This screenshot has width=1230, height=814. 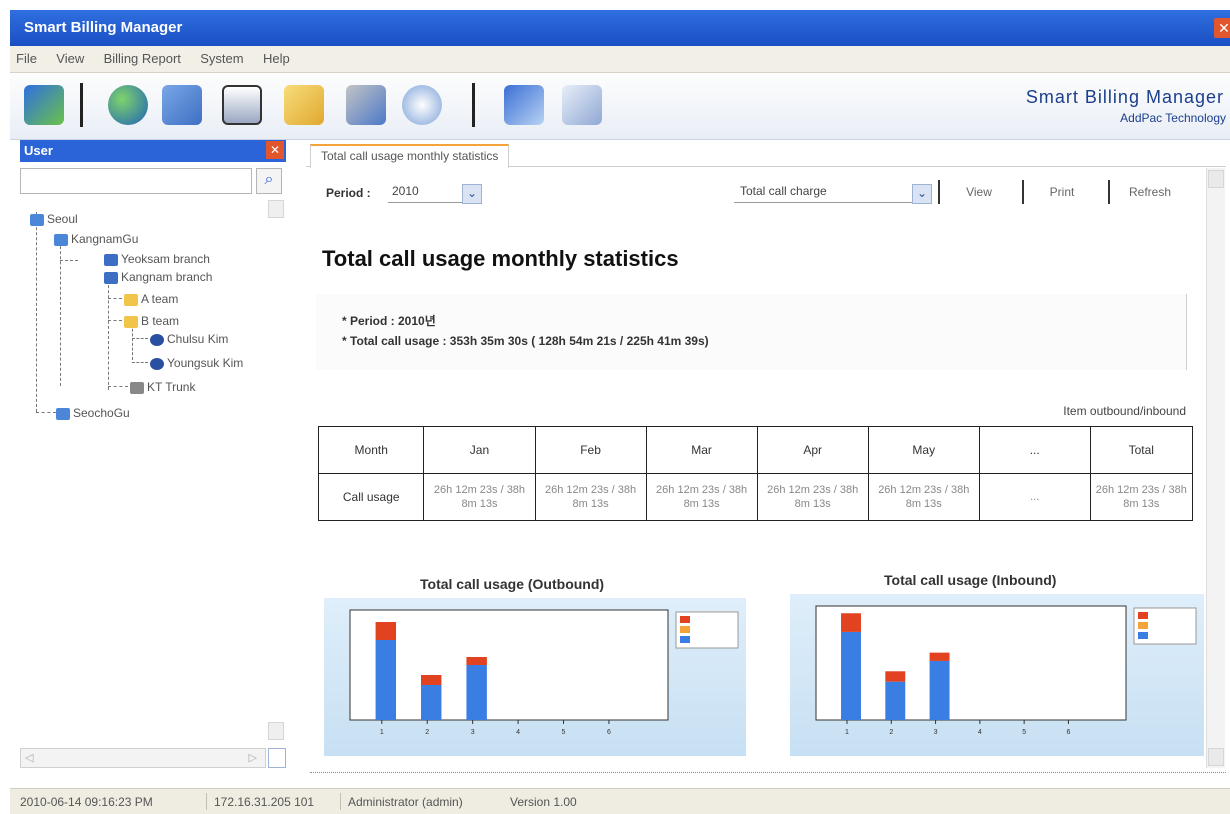 I want to click on tree-node-kangnamgu: KangnamGu, so click(x=96, y=239).